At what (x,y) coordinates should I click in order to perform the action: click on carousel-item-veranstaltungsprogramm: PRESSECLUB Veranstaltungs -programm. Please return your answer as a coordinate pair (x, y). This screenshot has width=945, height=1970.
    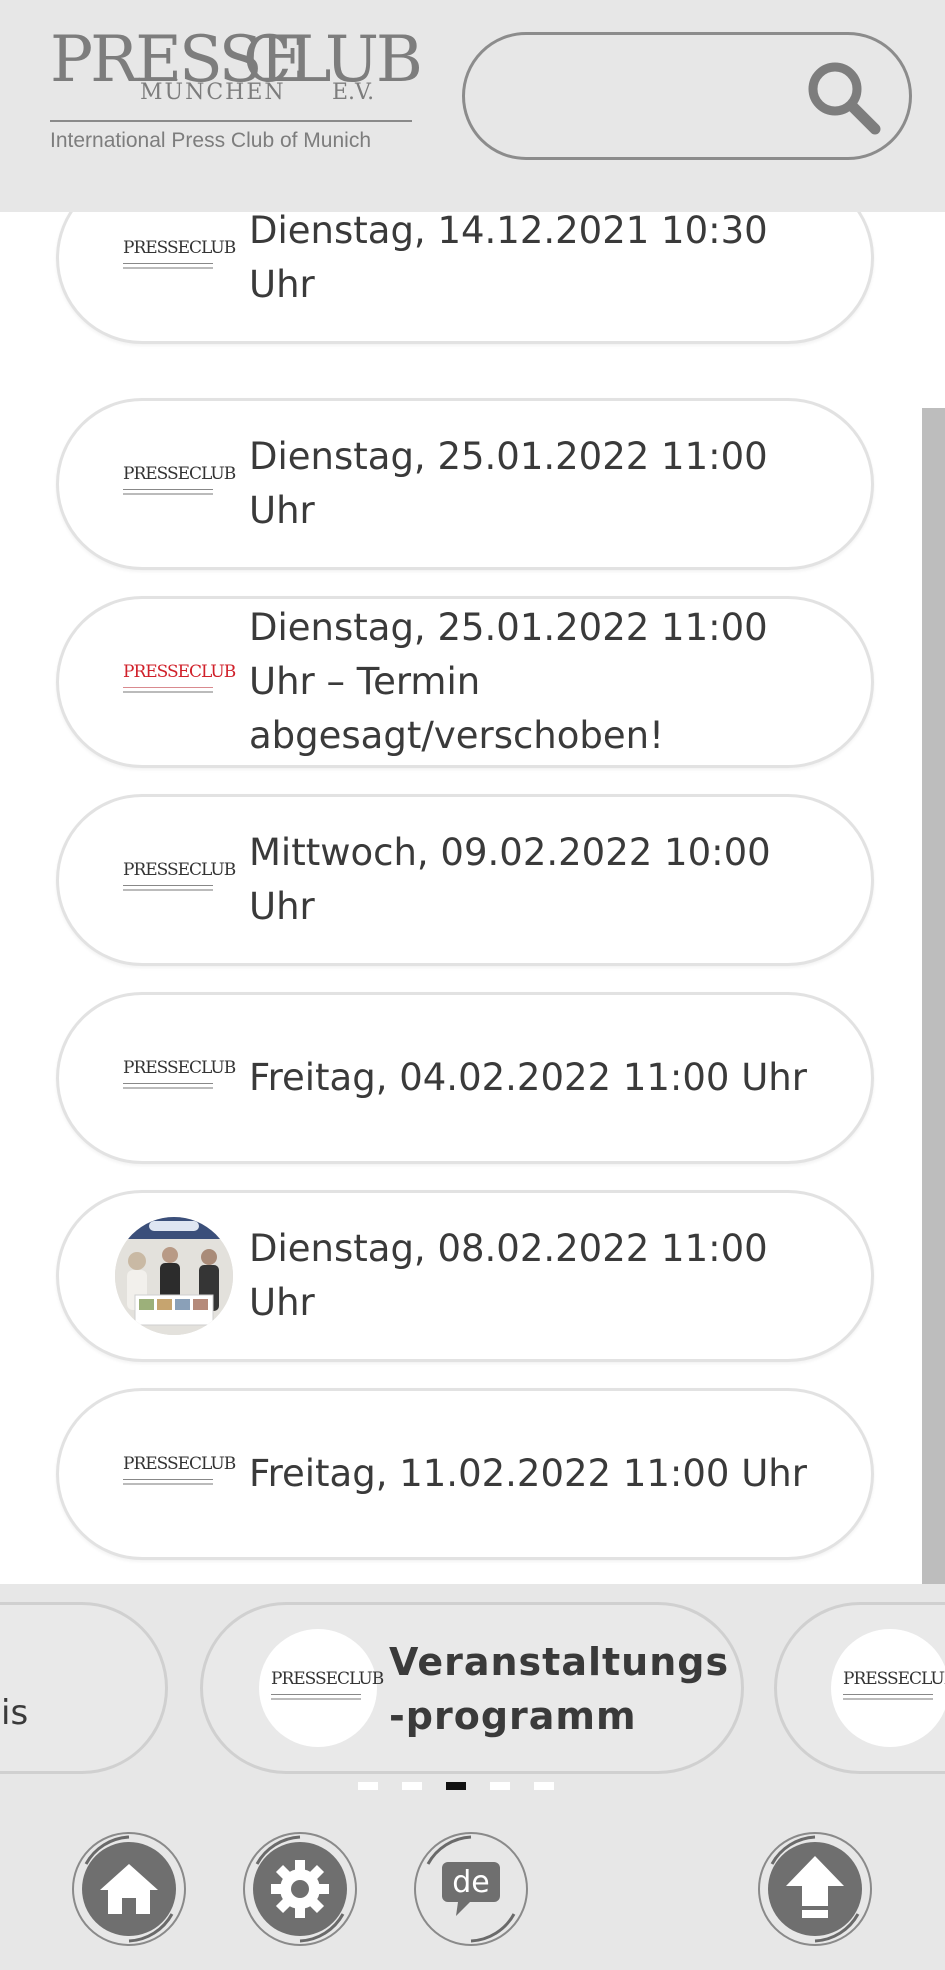
    Looking at the image, I should click on (472, 1688).